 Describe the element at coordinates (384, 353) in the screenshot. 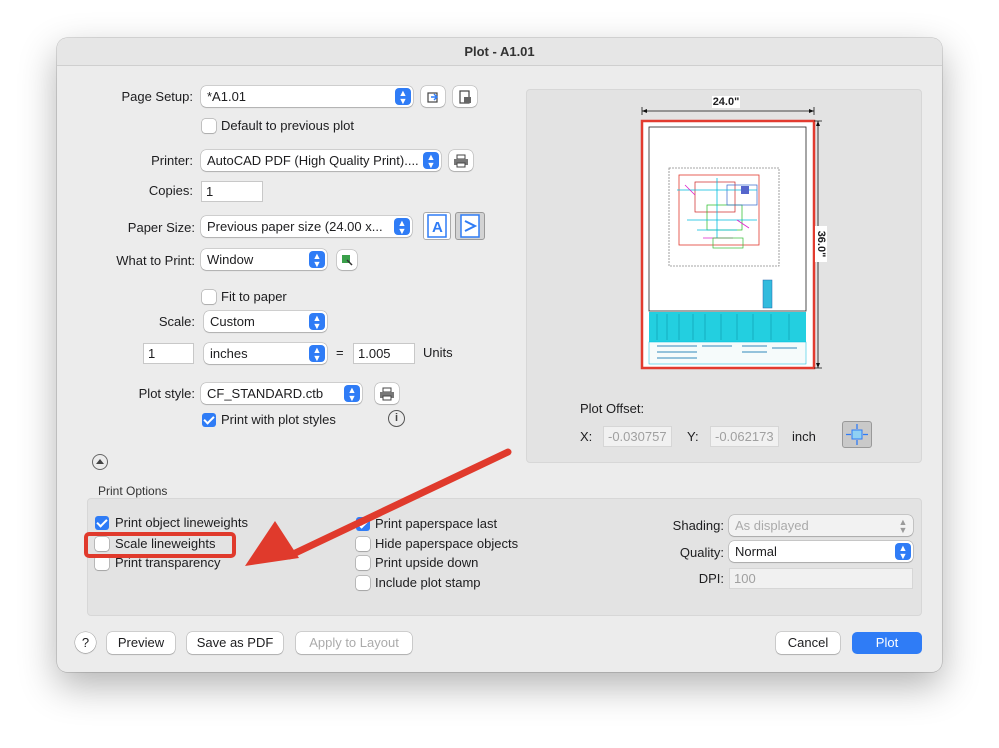

I see `scale-denominator-field: 1.005` at that location.